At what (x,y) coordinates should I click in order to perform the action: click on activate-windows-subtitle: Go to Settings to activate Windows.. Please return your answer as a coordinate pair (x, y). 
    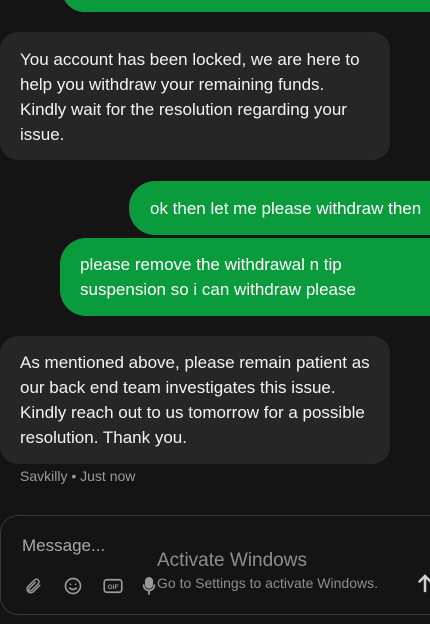
    Looking at the image, I should click on (267, 583).